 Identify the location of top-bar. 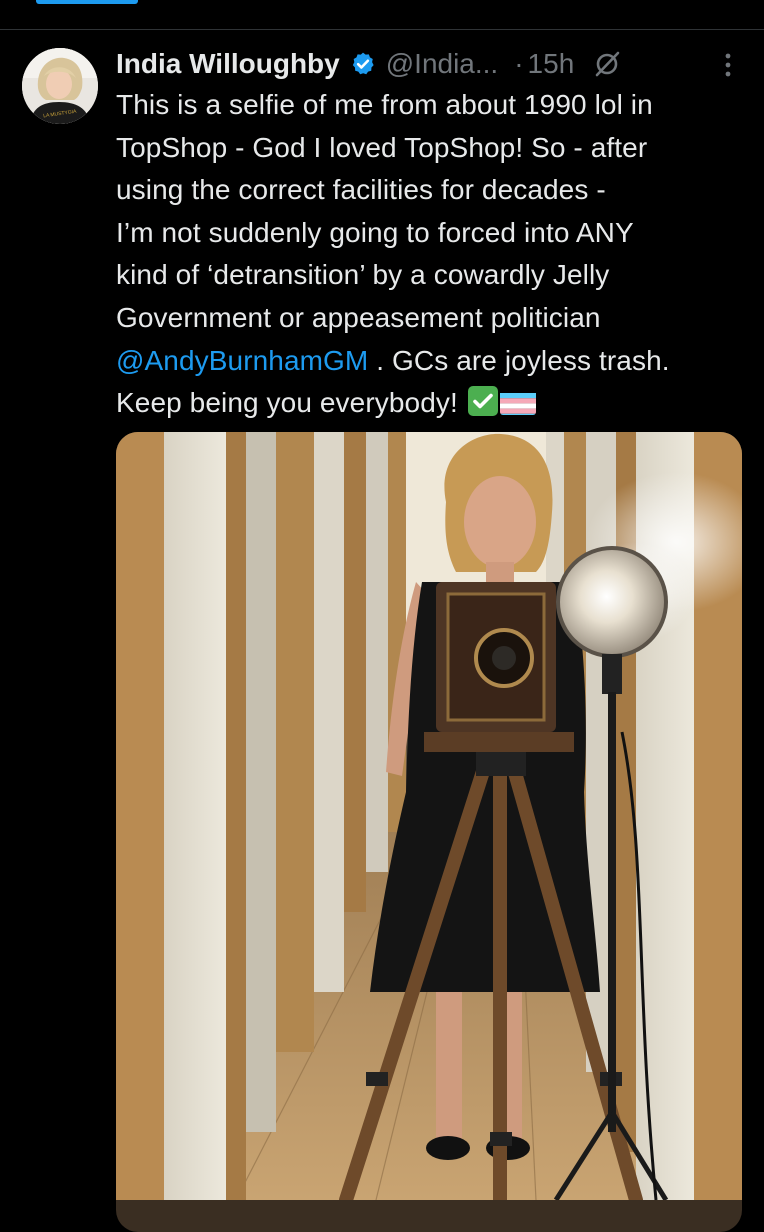
(382, 15).